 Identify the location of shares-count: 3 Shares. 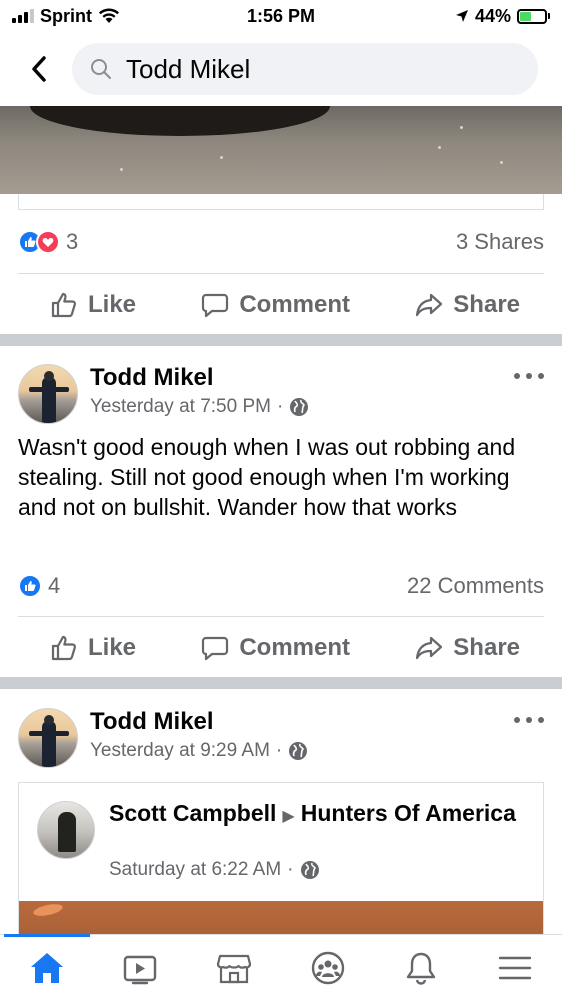
(500, 242).